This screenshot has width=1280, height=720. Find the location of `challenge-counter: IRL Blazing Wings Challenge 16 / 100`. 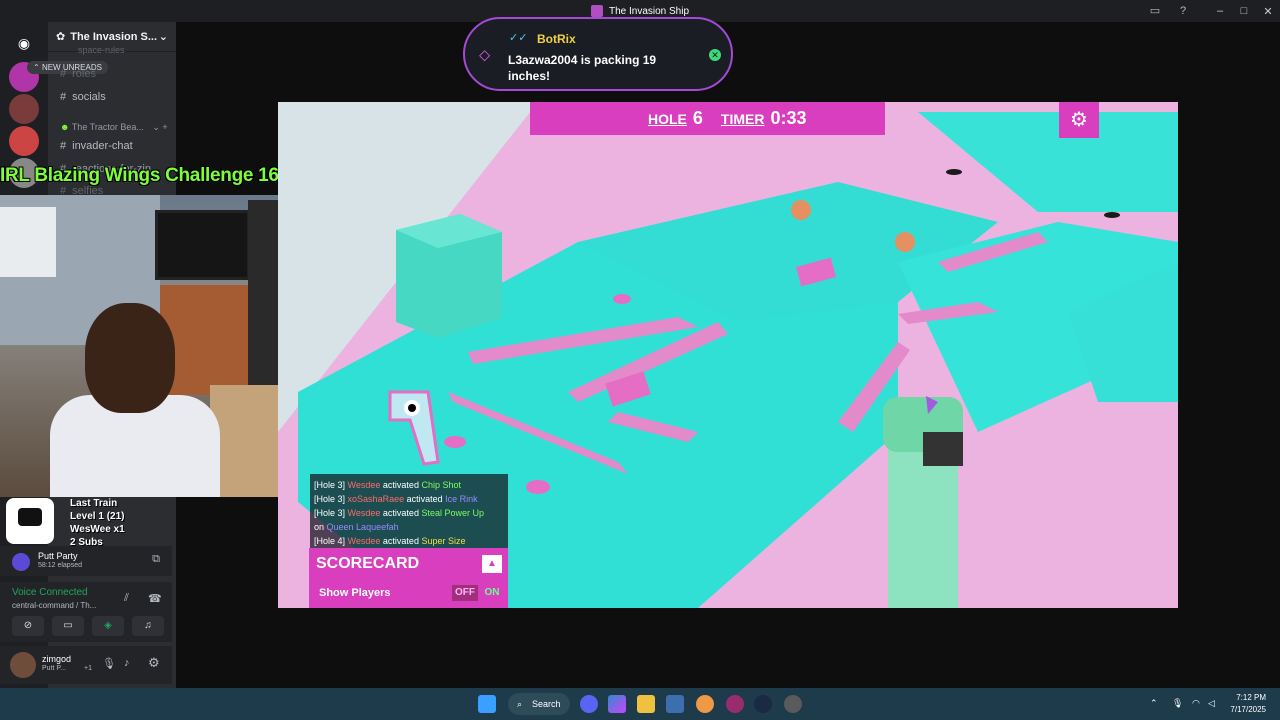

challenge-counter: IRL Blazing Wings Challenge 16 / 100 is located at coordinates (162, 175).